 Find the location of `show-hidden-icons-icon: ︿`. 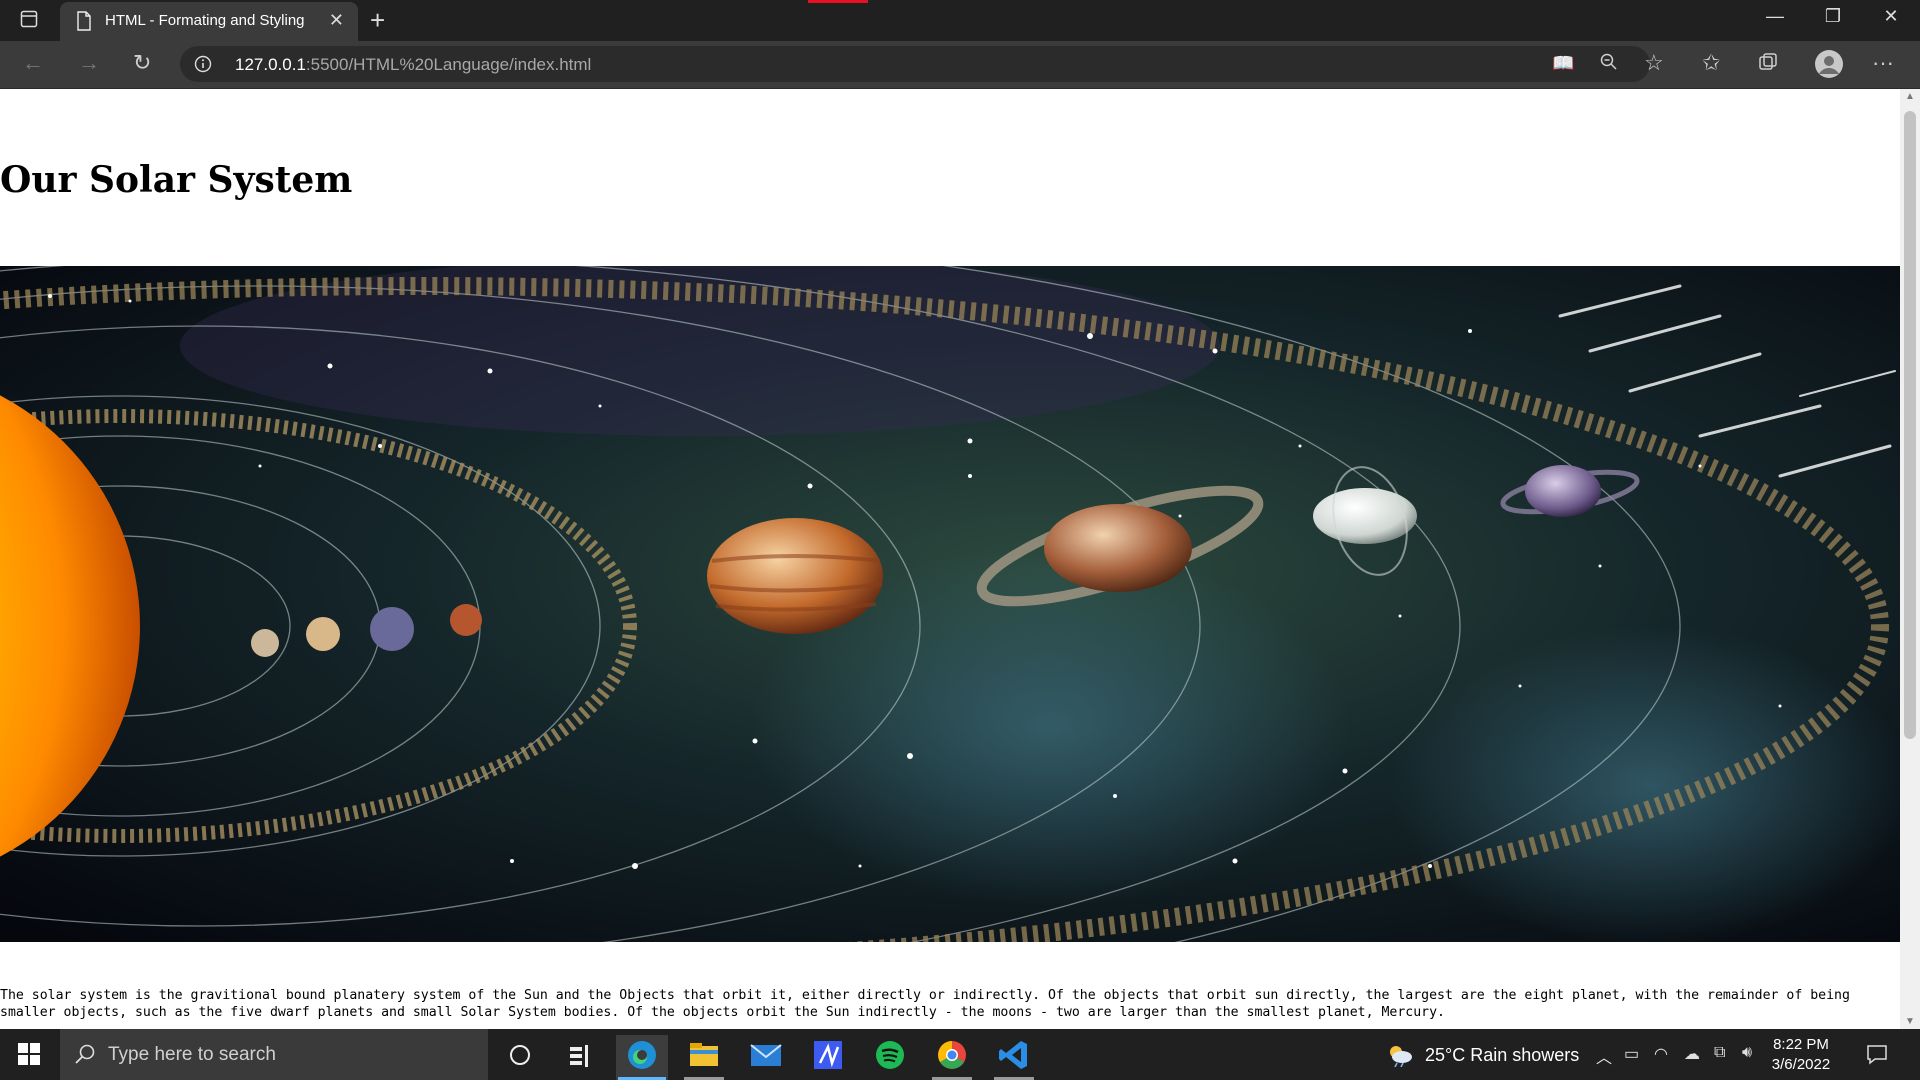

show-hidden-icons-icon: ︿ is located at coordinates (1604, 1056).